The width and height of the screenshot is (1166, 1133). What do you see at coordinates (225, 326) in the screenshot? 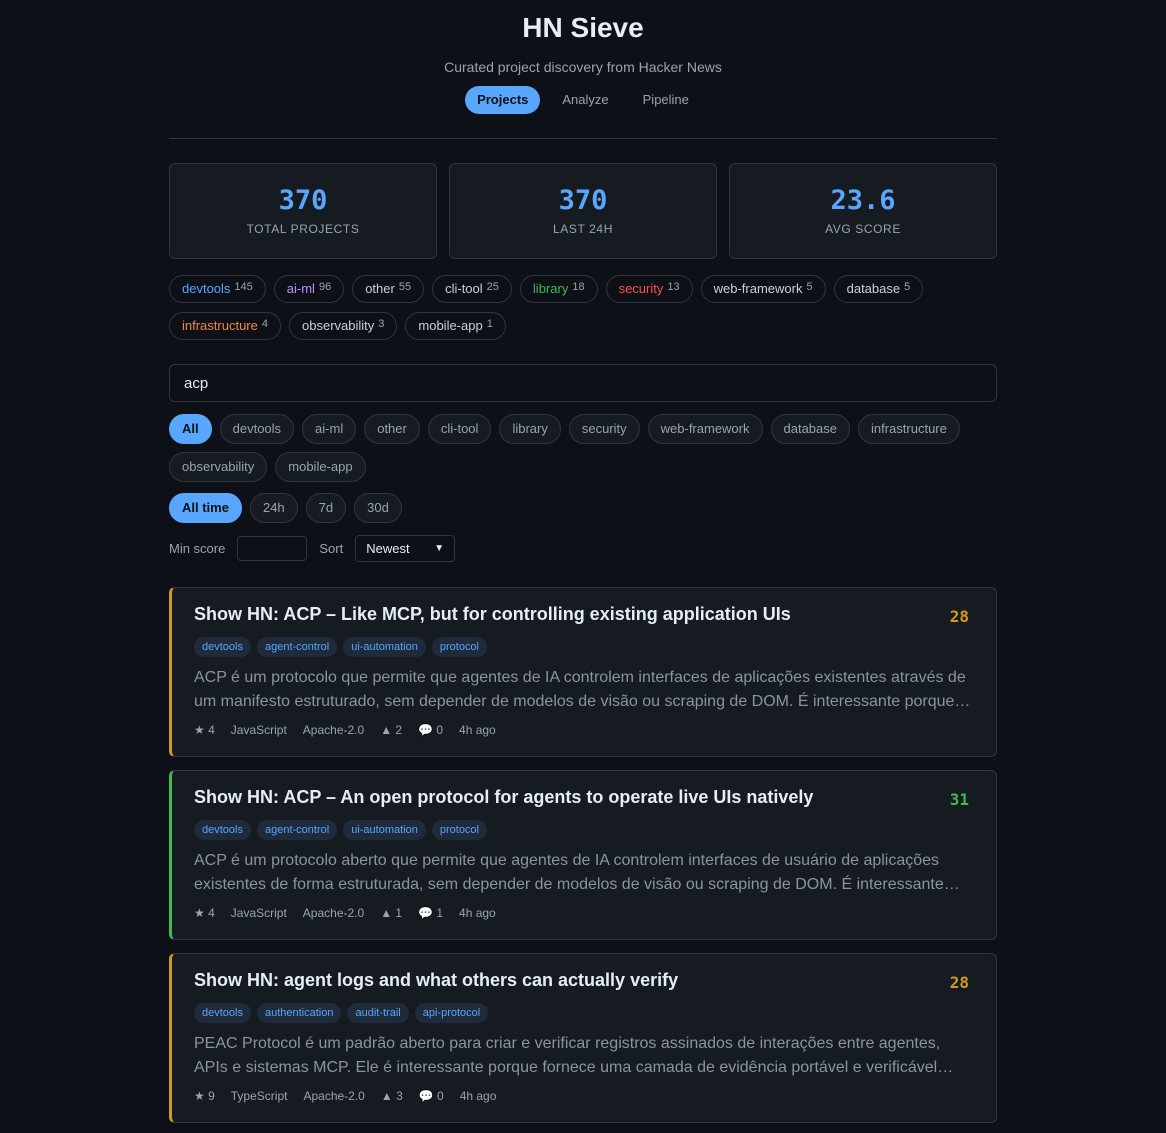
I see `category-count-infrastructure: infrastructure 4` at bounding box center [225, 326].